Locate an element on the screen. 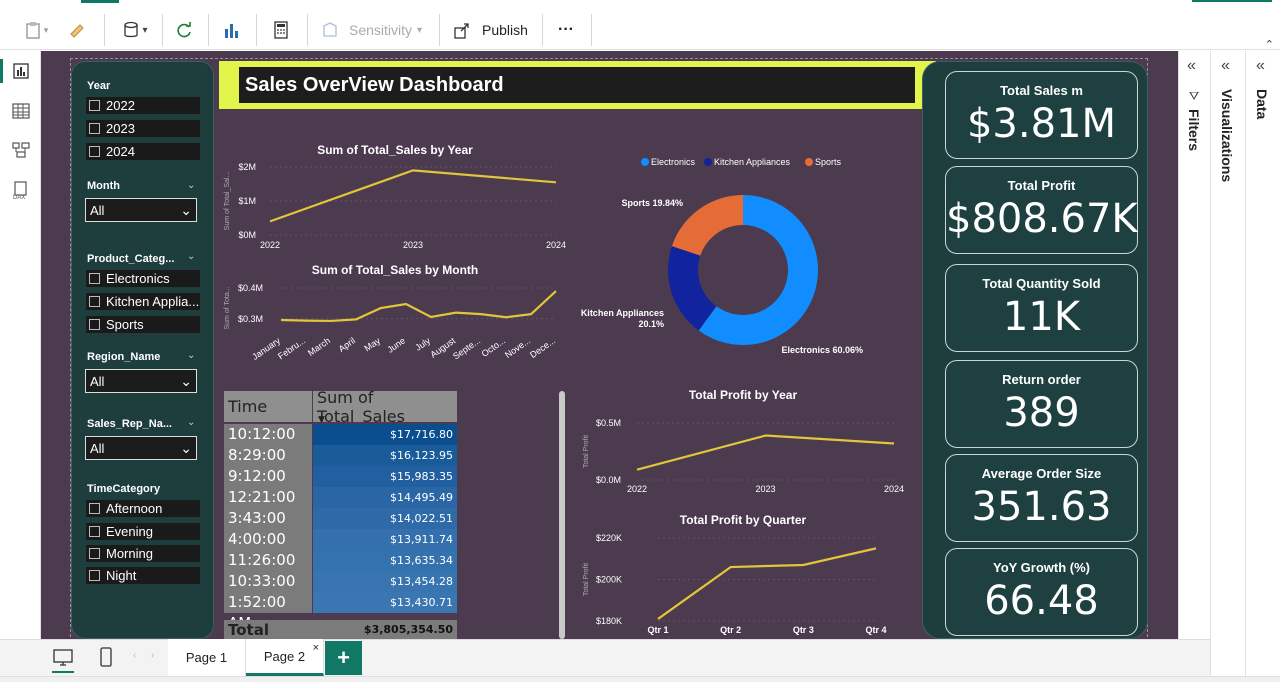 This screenshot has height=682, width=1280. x-tick-label: Qtr 2 is located at coordinates (730, 630).